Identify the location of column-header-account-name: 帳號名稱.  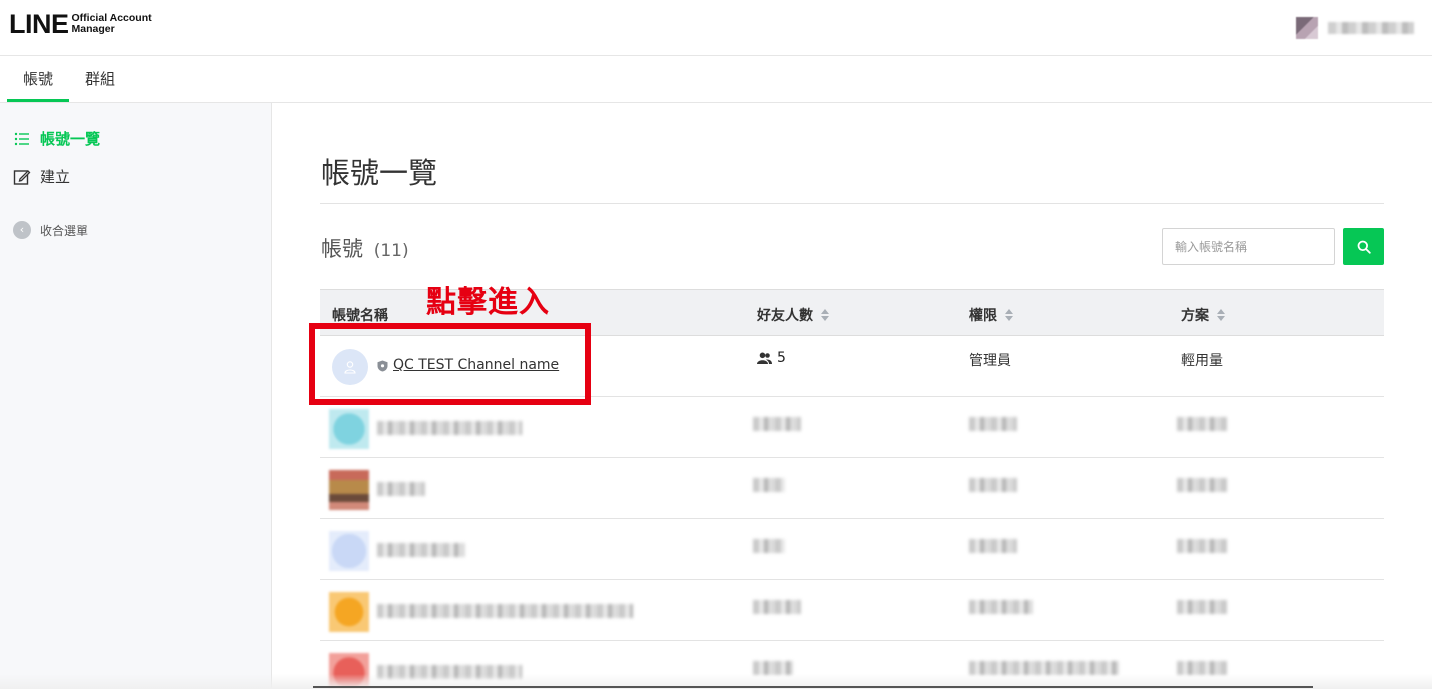
(360, 315).